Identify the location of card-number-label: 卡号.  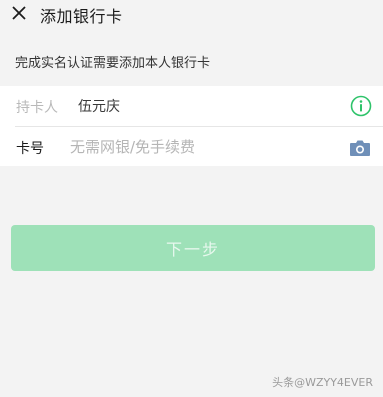
(30, 149).